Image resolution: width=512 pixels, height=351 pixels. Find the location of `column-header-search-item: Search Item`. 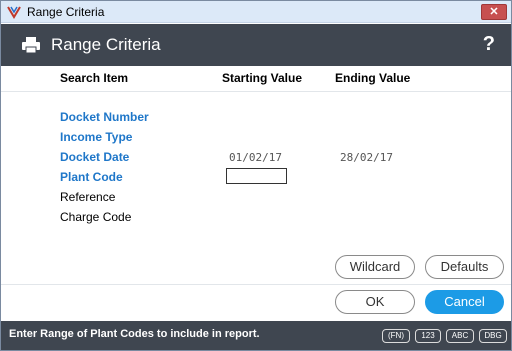

column-header-search-item: Search Item is located at coordinates (94, 78).